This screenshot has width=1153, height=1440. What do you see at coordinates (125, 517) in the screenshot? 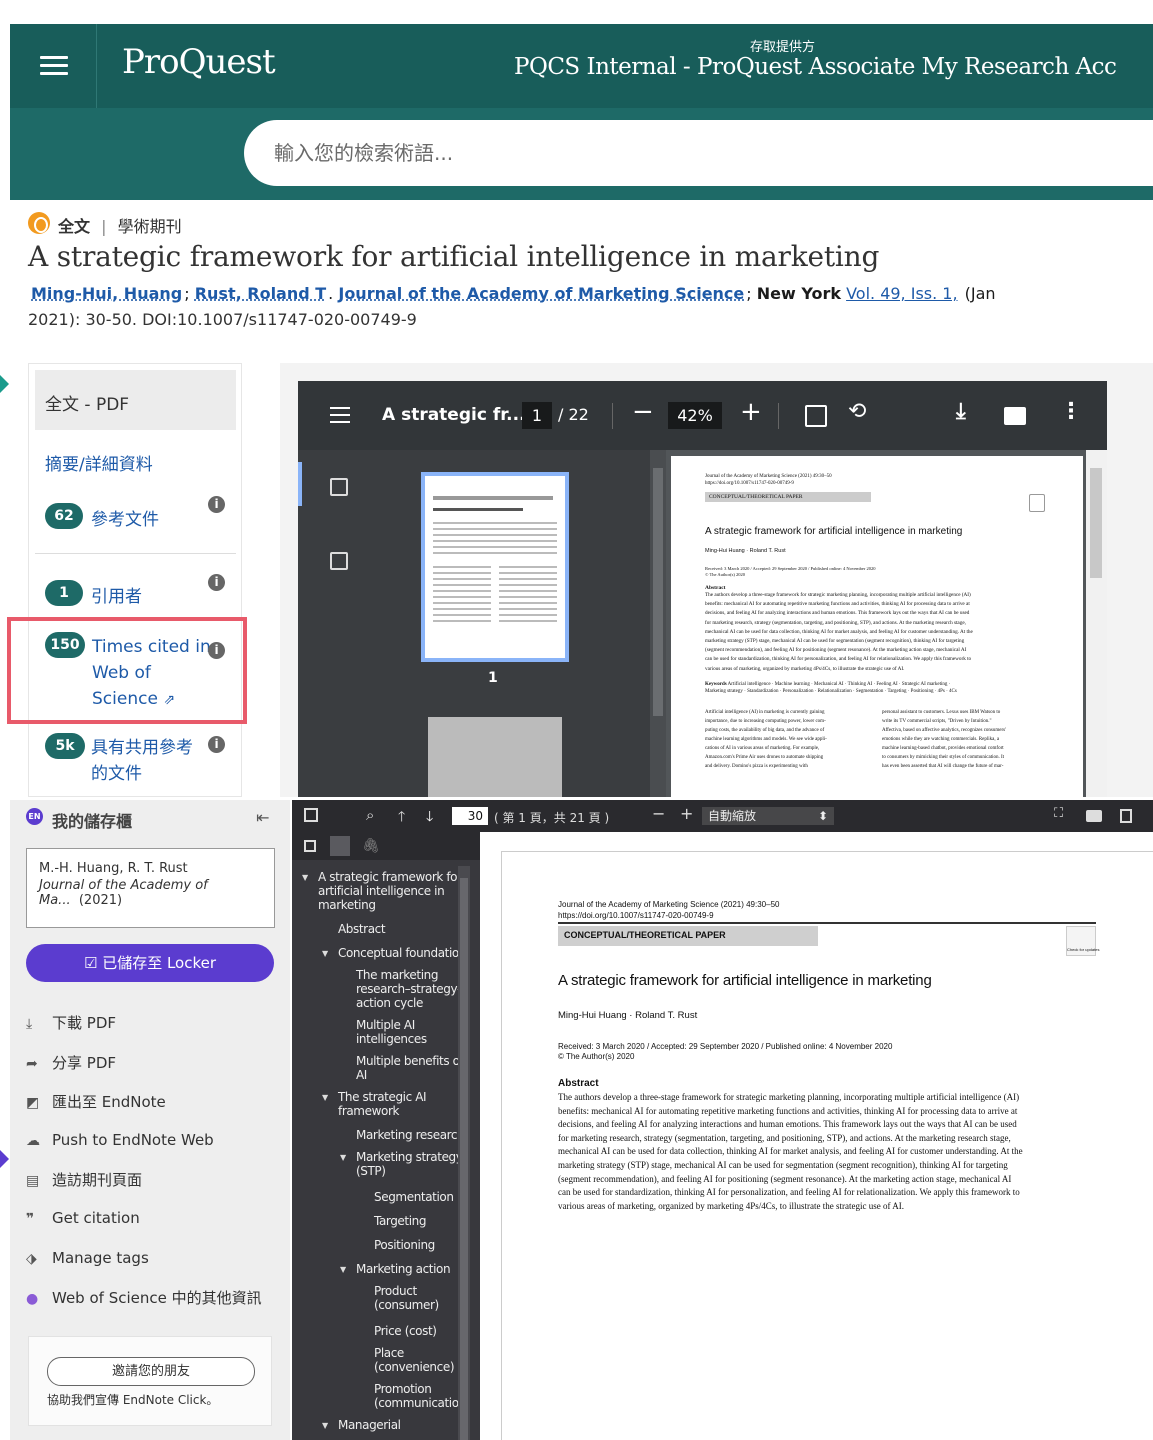
I see `nav-references: 參考文件` at bounding box center [125, 517].